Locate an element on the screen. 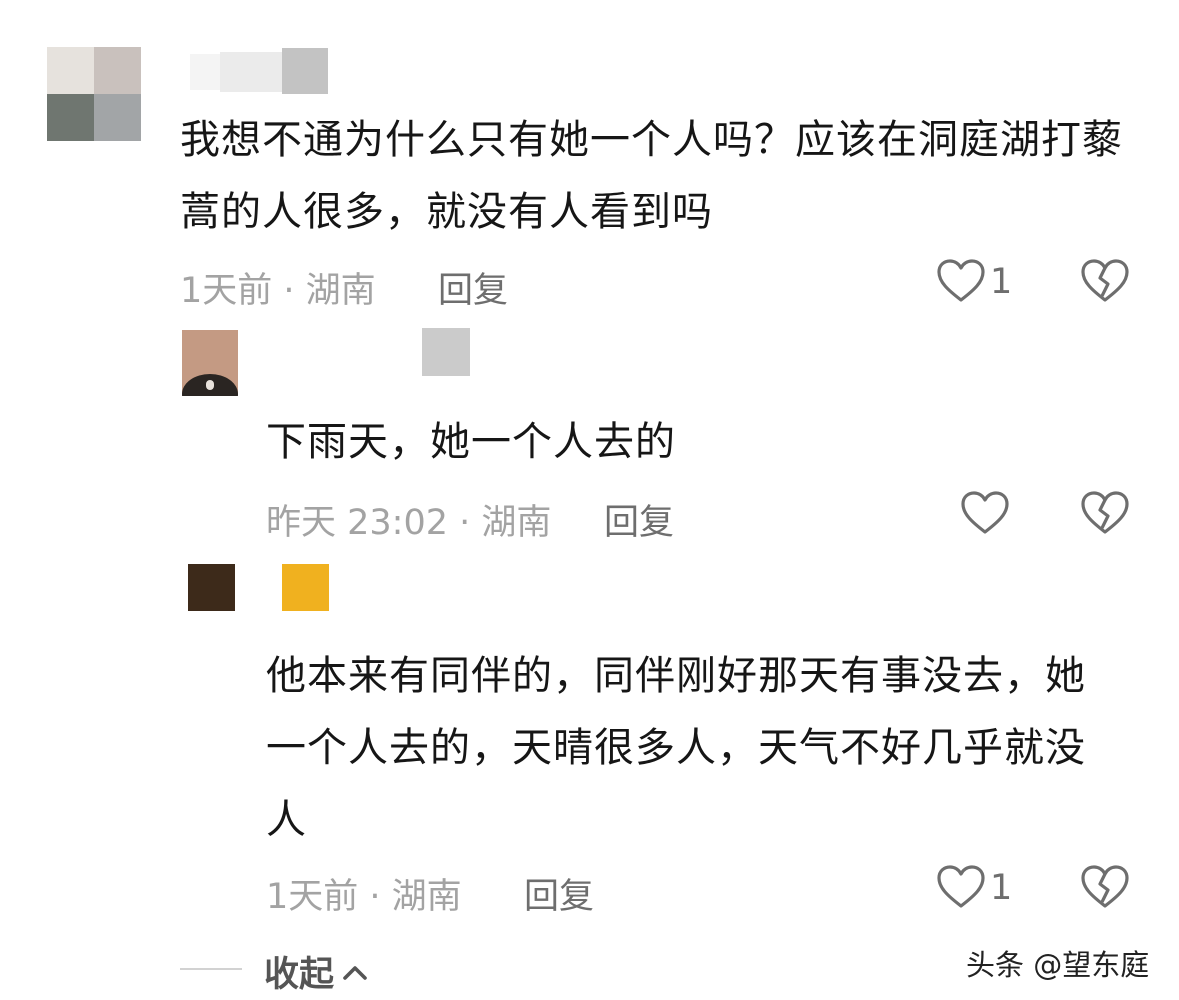 Image resolution: width=1179 pixels, height=1000 pixels. watermark: 头条 @望东庭 is located at coordinates (1058, 965).